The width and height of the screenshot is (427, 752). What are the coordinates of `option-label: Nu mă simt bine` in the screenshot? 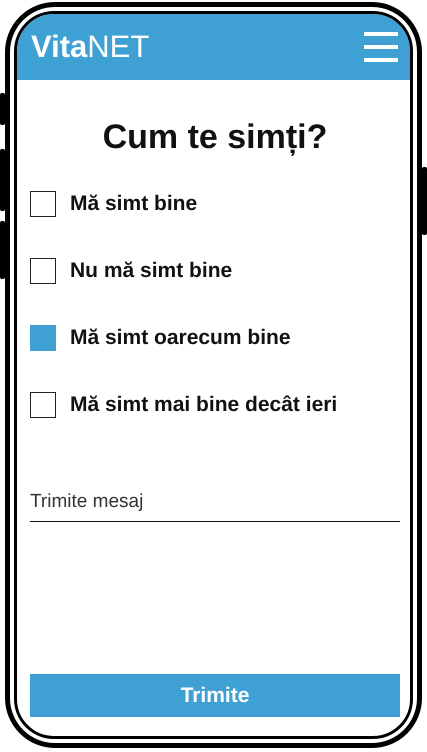 It's located at (151, 271).